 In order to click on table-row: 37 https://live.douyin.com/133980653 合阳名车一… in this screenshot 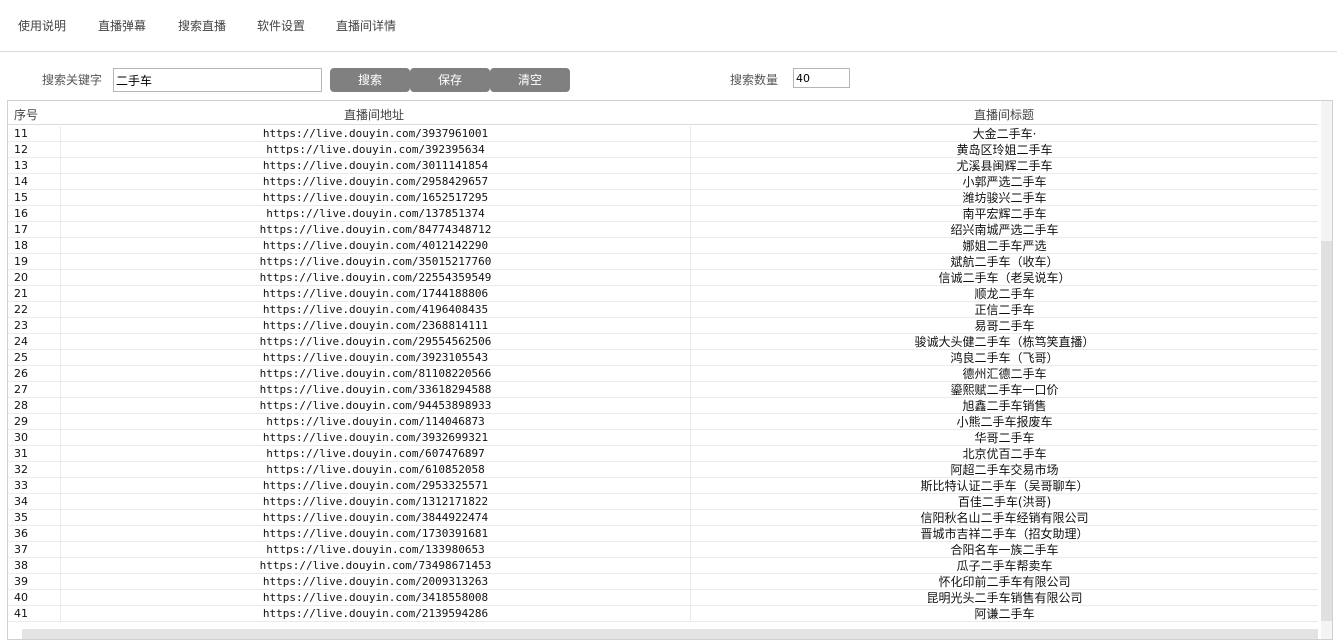, I will do `click(663, 550)`.